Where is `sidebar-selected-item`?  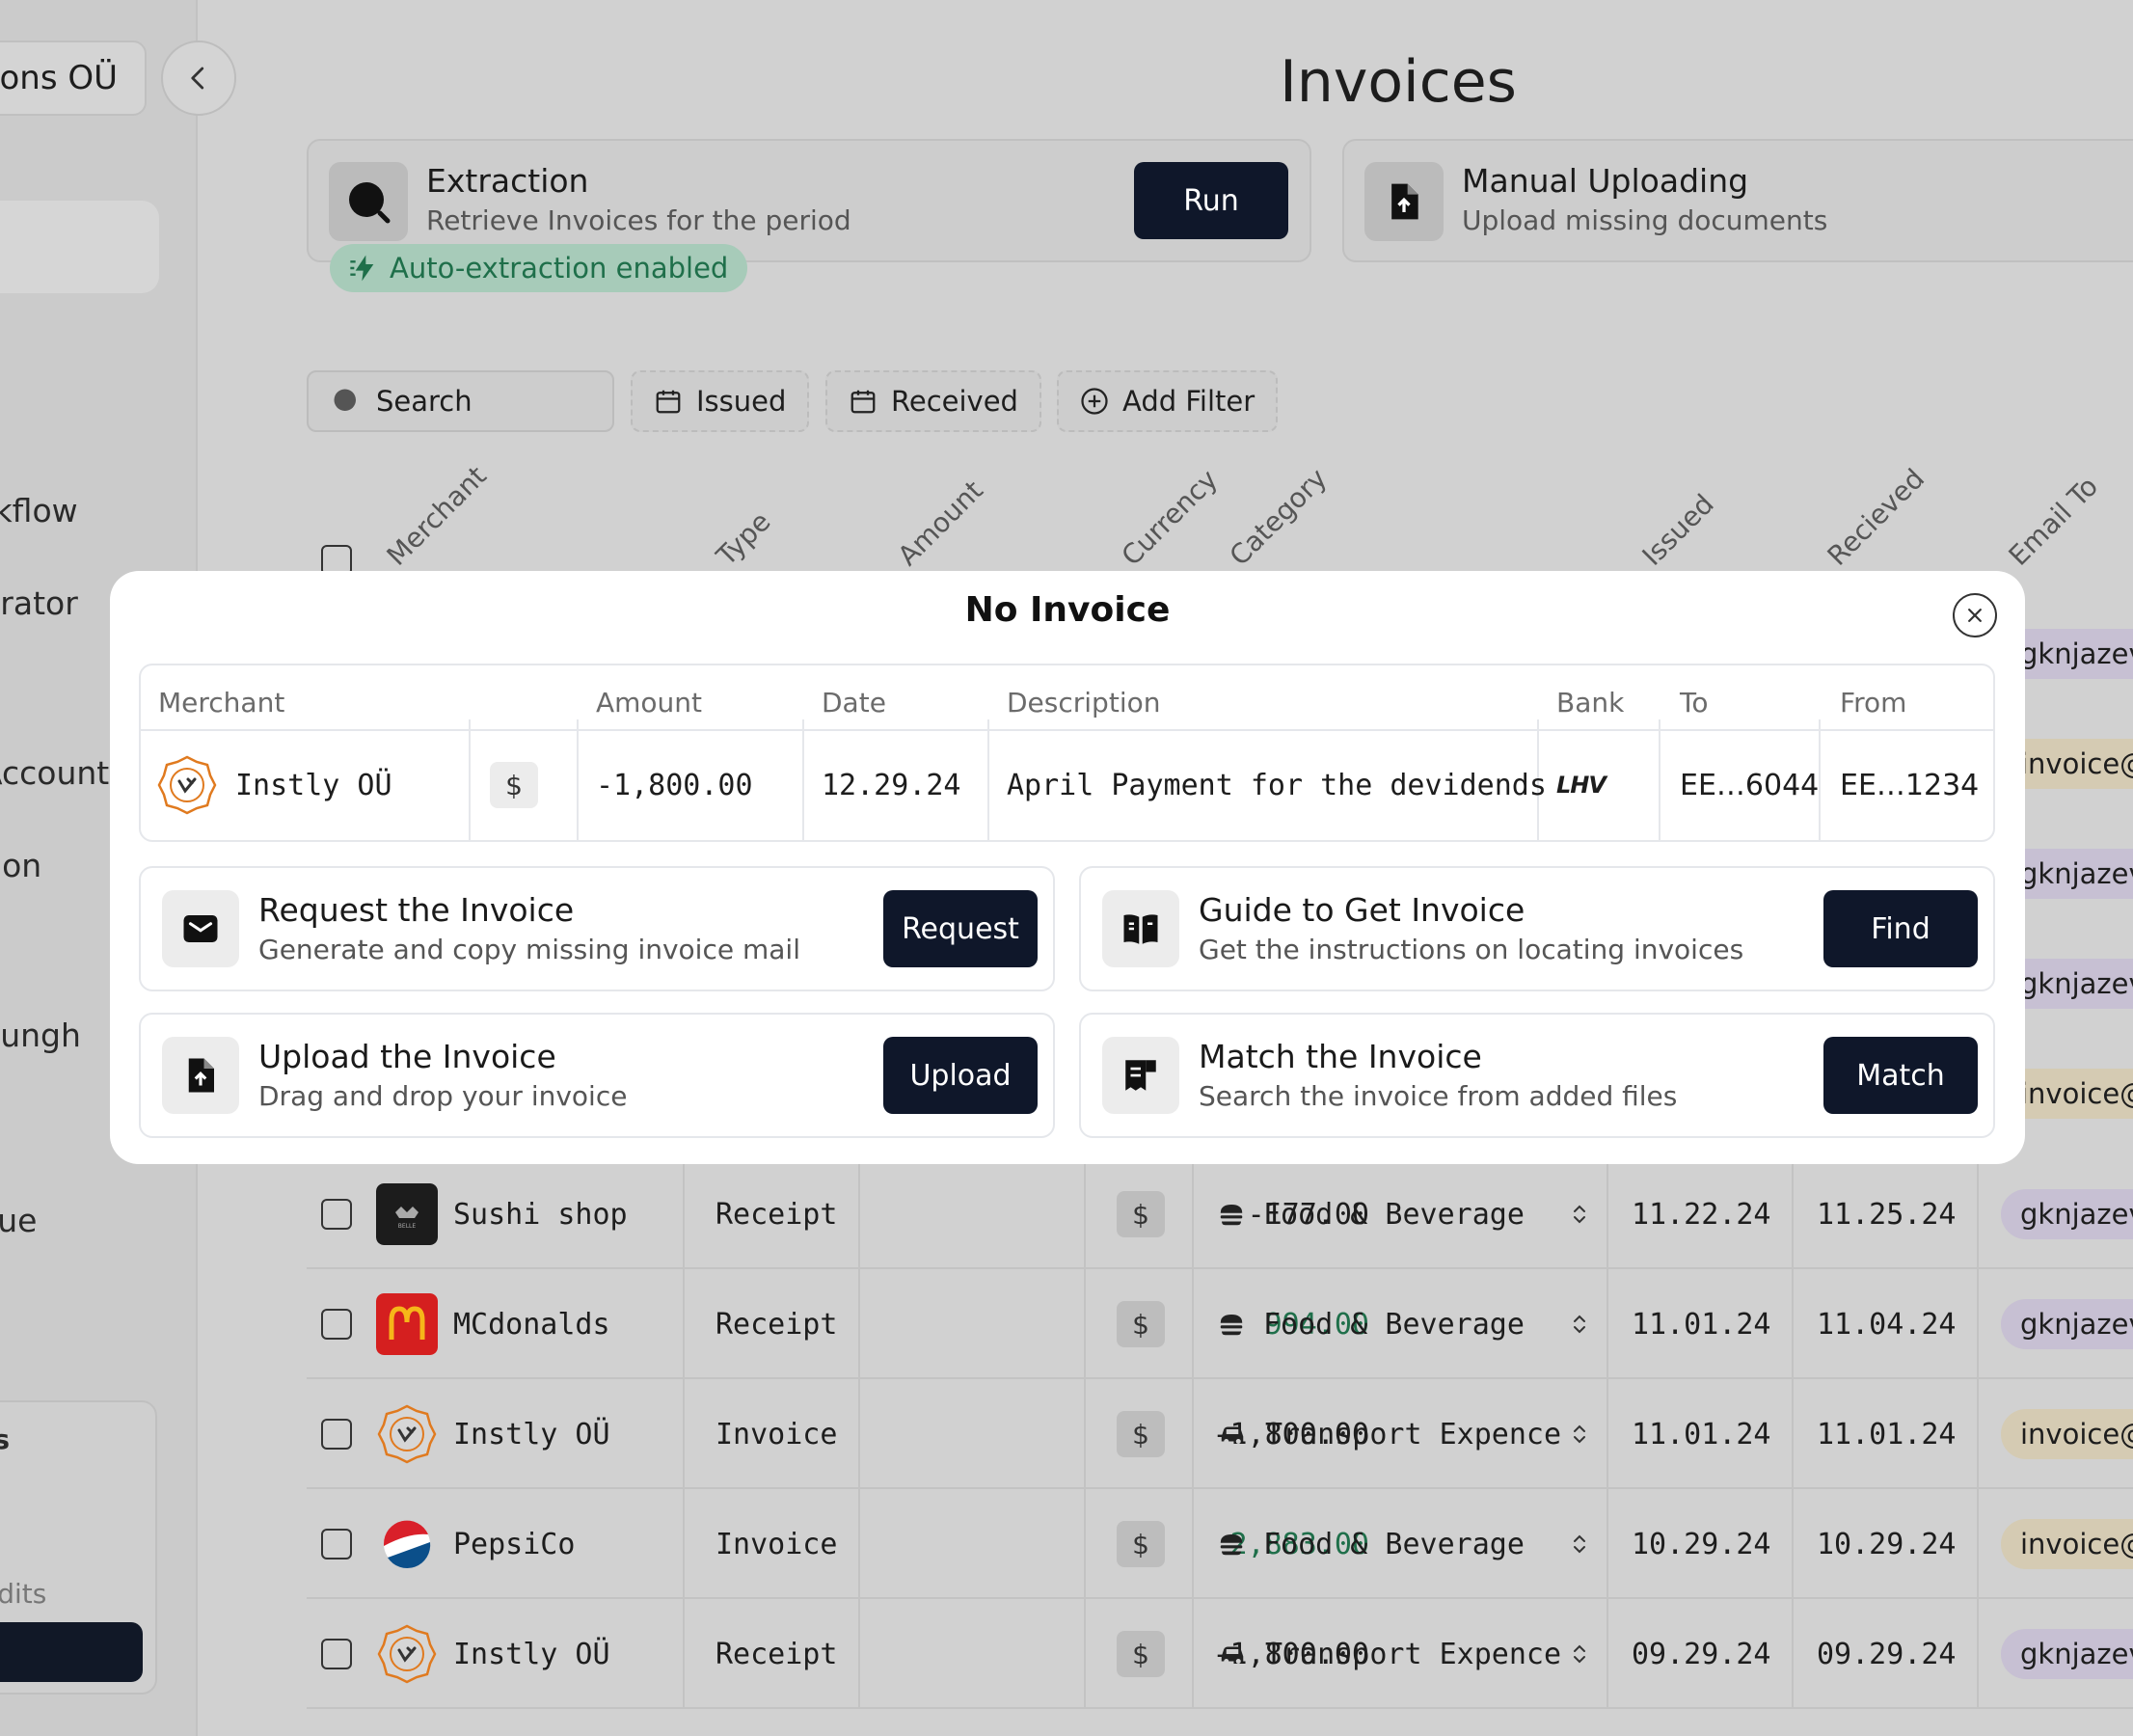 sidebar-selected-item is located at coordinates (79, 247).